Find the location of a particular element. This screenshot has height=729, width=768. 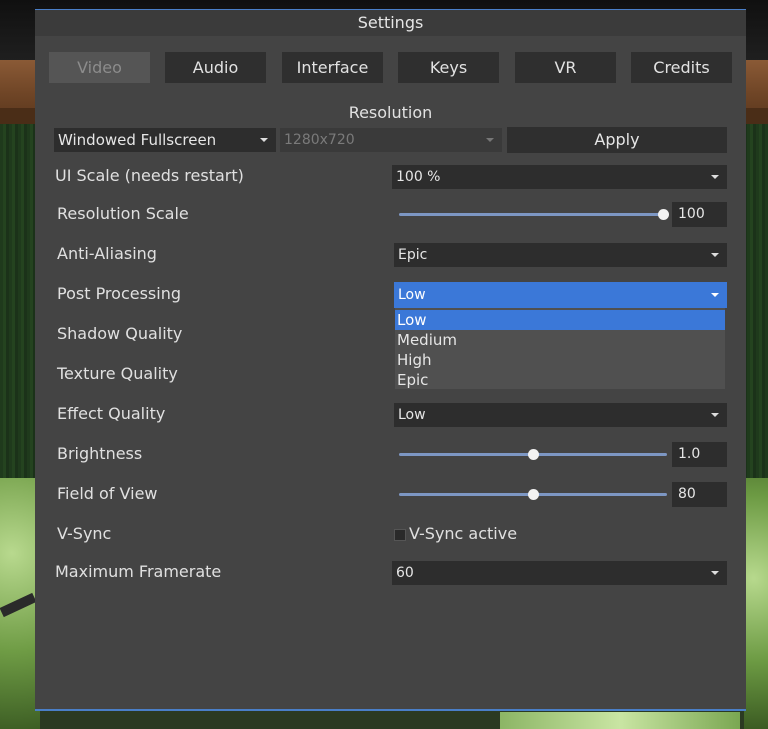

brightness-input: 1.0 is located at coordinates (699, 454).